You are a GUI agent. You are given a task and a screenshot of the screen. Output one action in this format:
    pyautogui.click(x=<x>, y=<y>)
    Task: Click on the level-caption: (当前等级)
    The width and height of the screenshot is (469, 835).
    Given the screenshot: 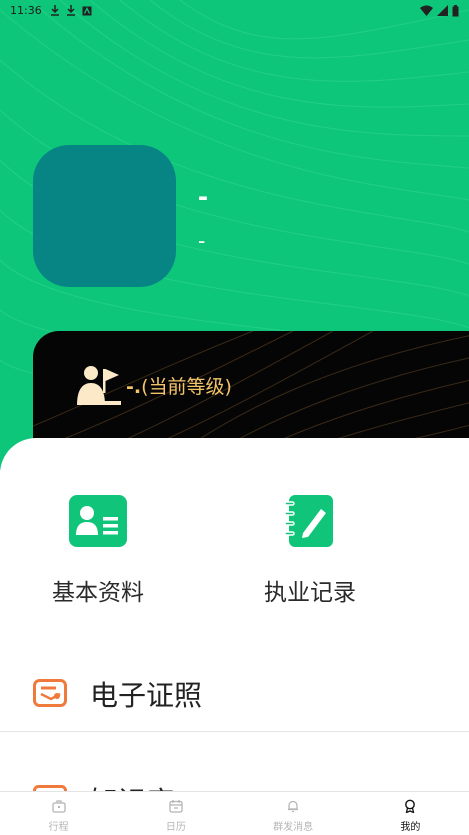 What is the action you would take?
    pyautogui.click(x=186, y=387)
    